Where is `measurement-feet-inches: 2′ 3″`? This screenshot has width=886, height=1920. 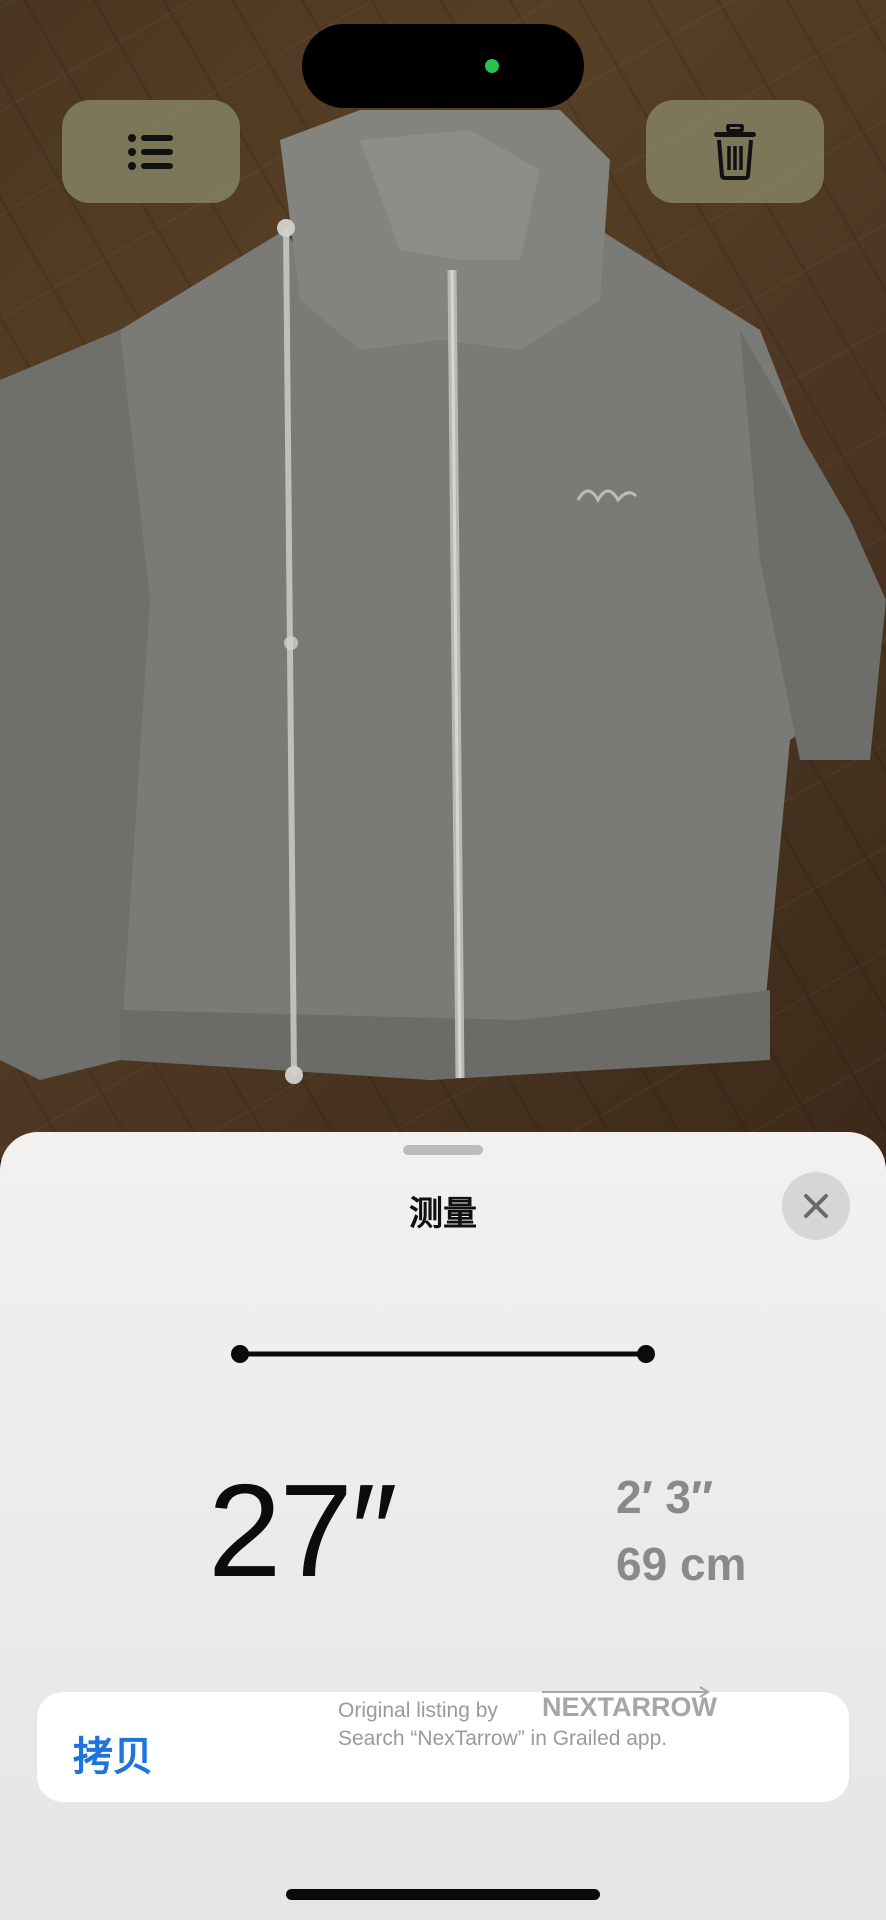 measurement-feet-inches: 2′ 3″ is located at coordinates (665, 1497).